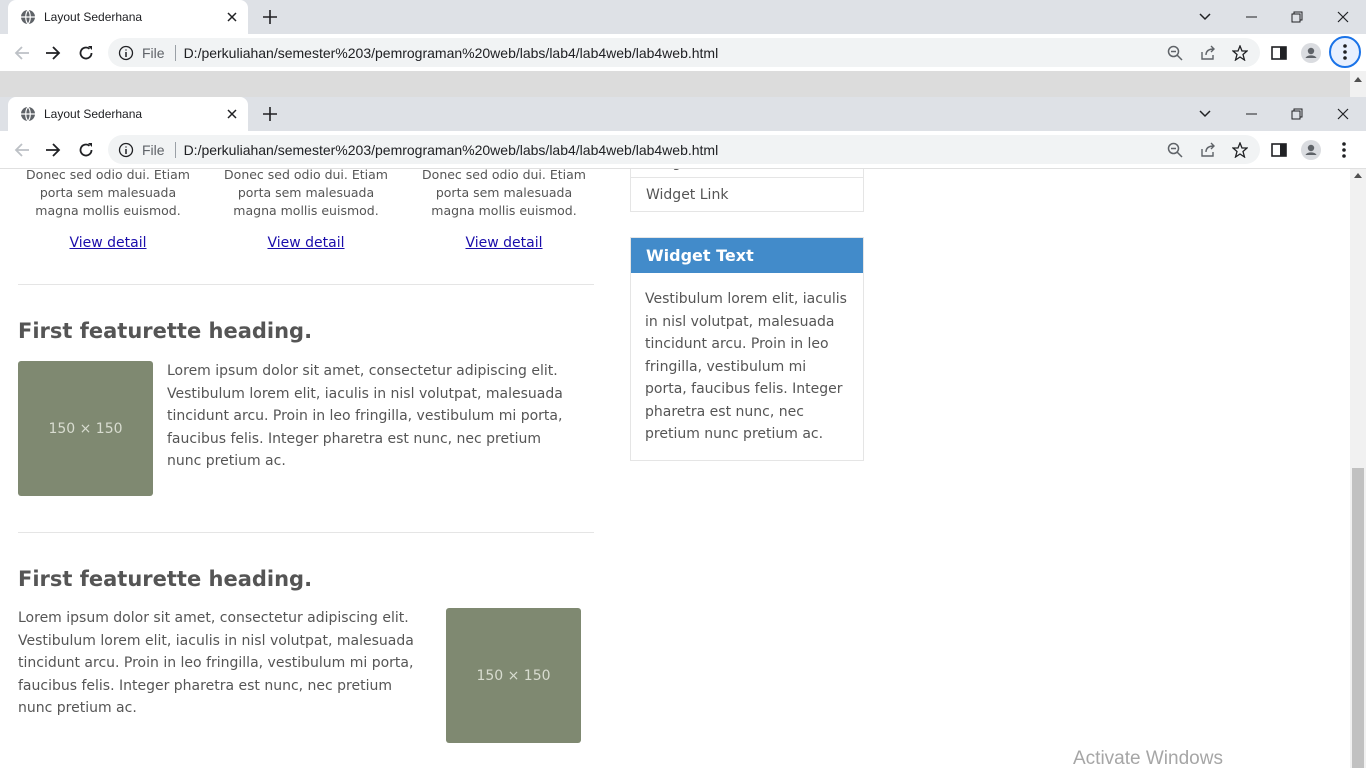 The image size is (1366, 768). I want to click on widget-links-panel: Widget Link Widget Link, so click(747, 190).